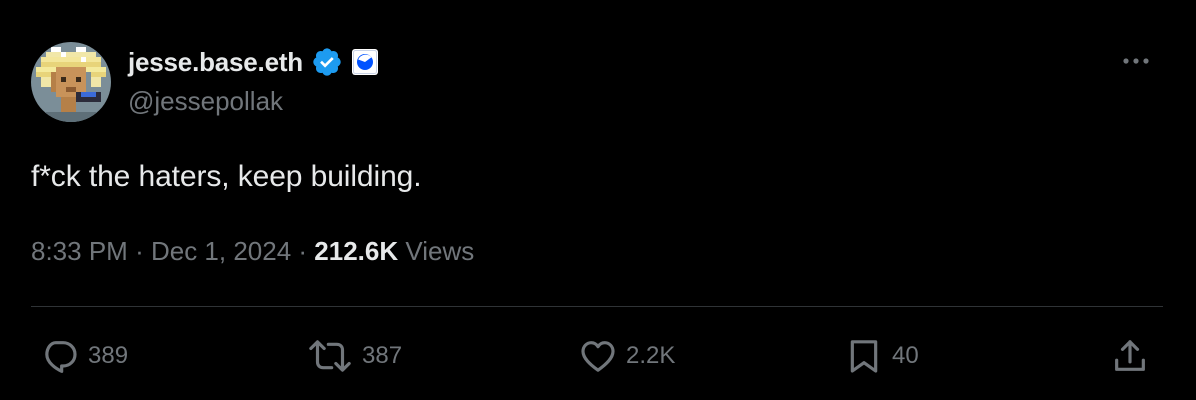  What do you see at coordinates (905, 355) in the screenshot?
I see `bookmark-count: 40` at bounding box center [905, 355].